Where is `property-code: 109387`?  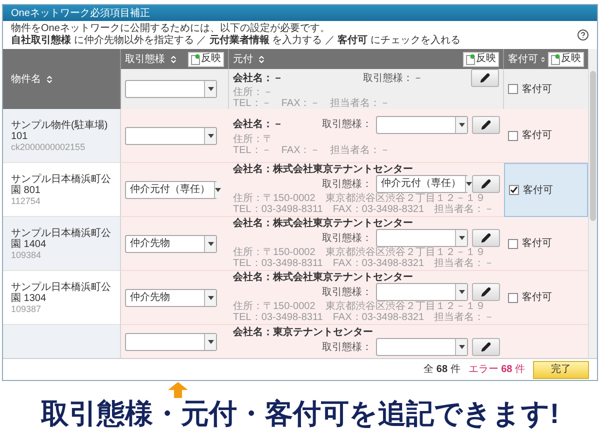 property-code: 109387 is located at coordinates (26, 309).